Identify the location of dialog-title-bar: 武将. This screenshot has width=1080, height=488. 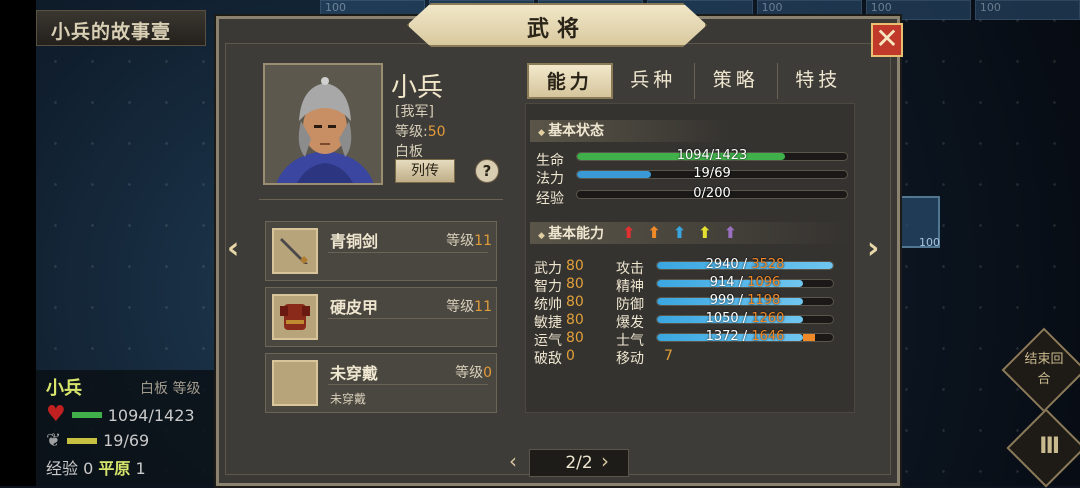
(557, 25).